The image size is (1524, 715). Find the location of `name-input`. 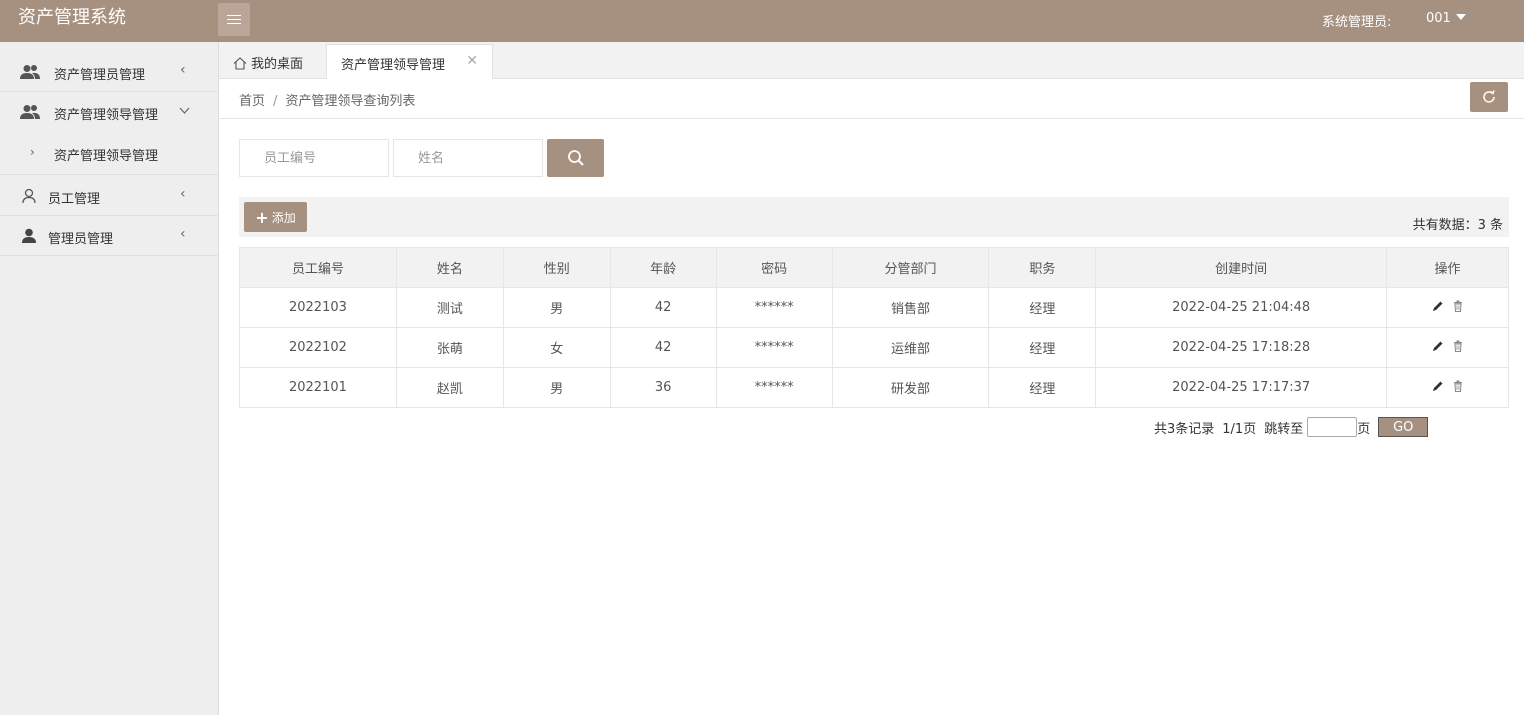

name-input is located at coordinates (468, 158).